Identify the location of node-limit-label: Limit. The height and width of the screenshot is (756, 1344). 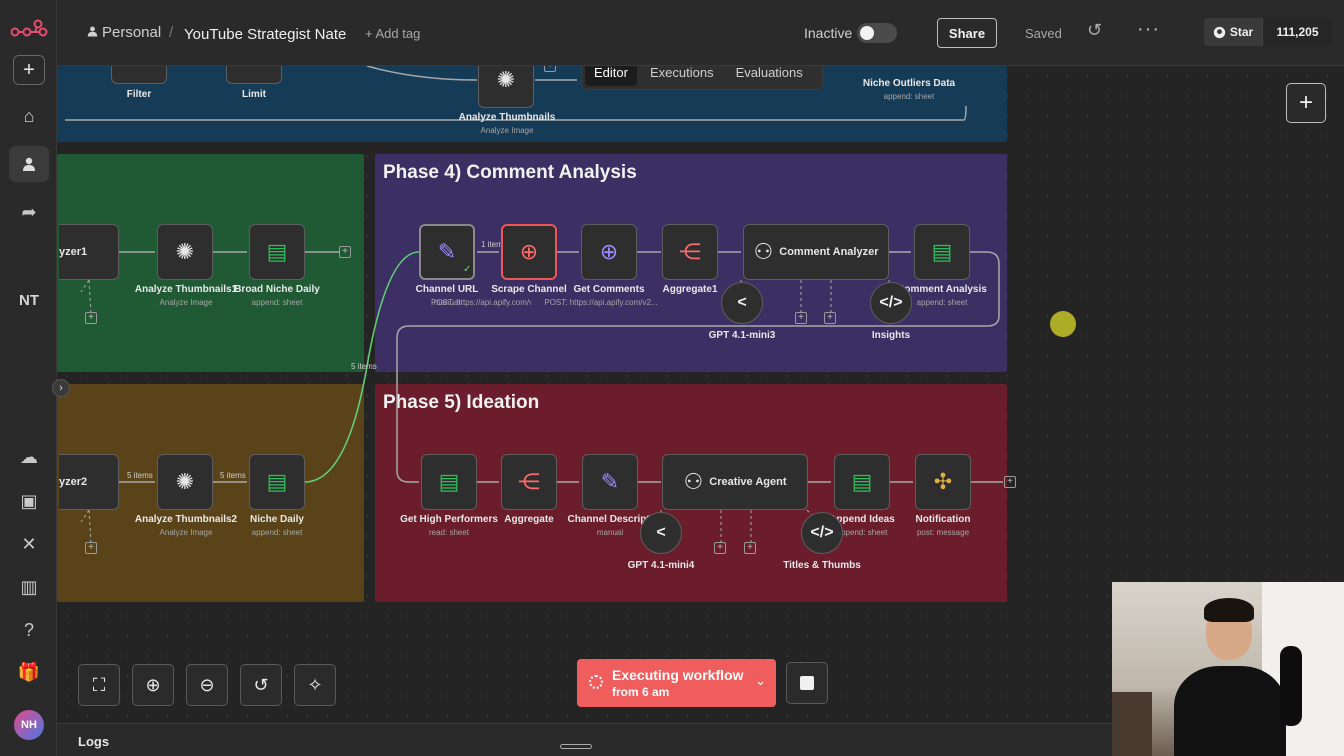
(254, 94).